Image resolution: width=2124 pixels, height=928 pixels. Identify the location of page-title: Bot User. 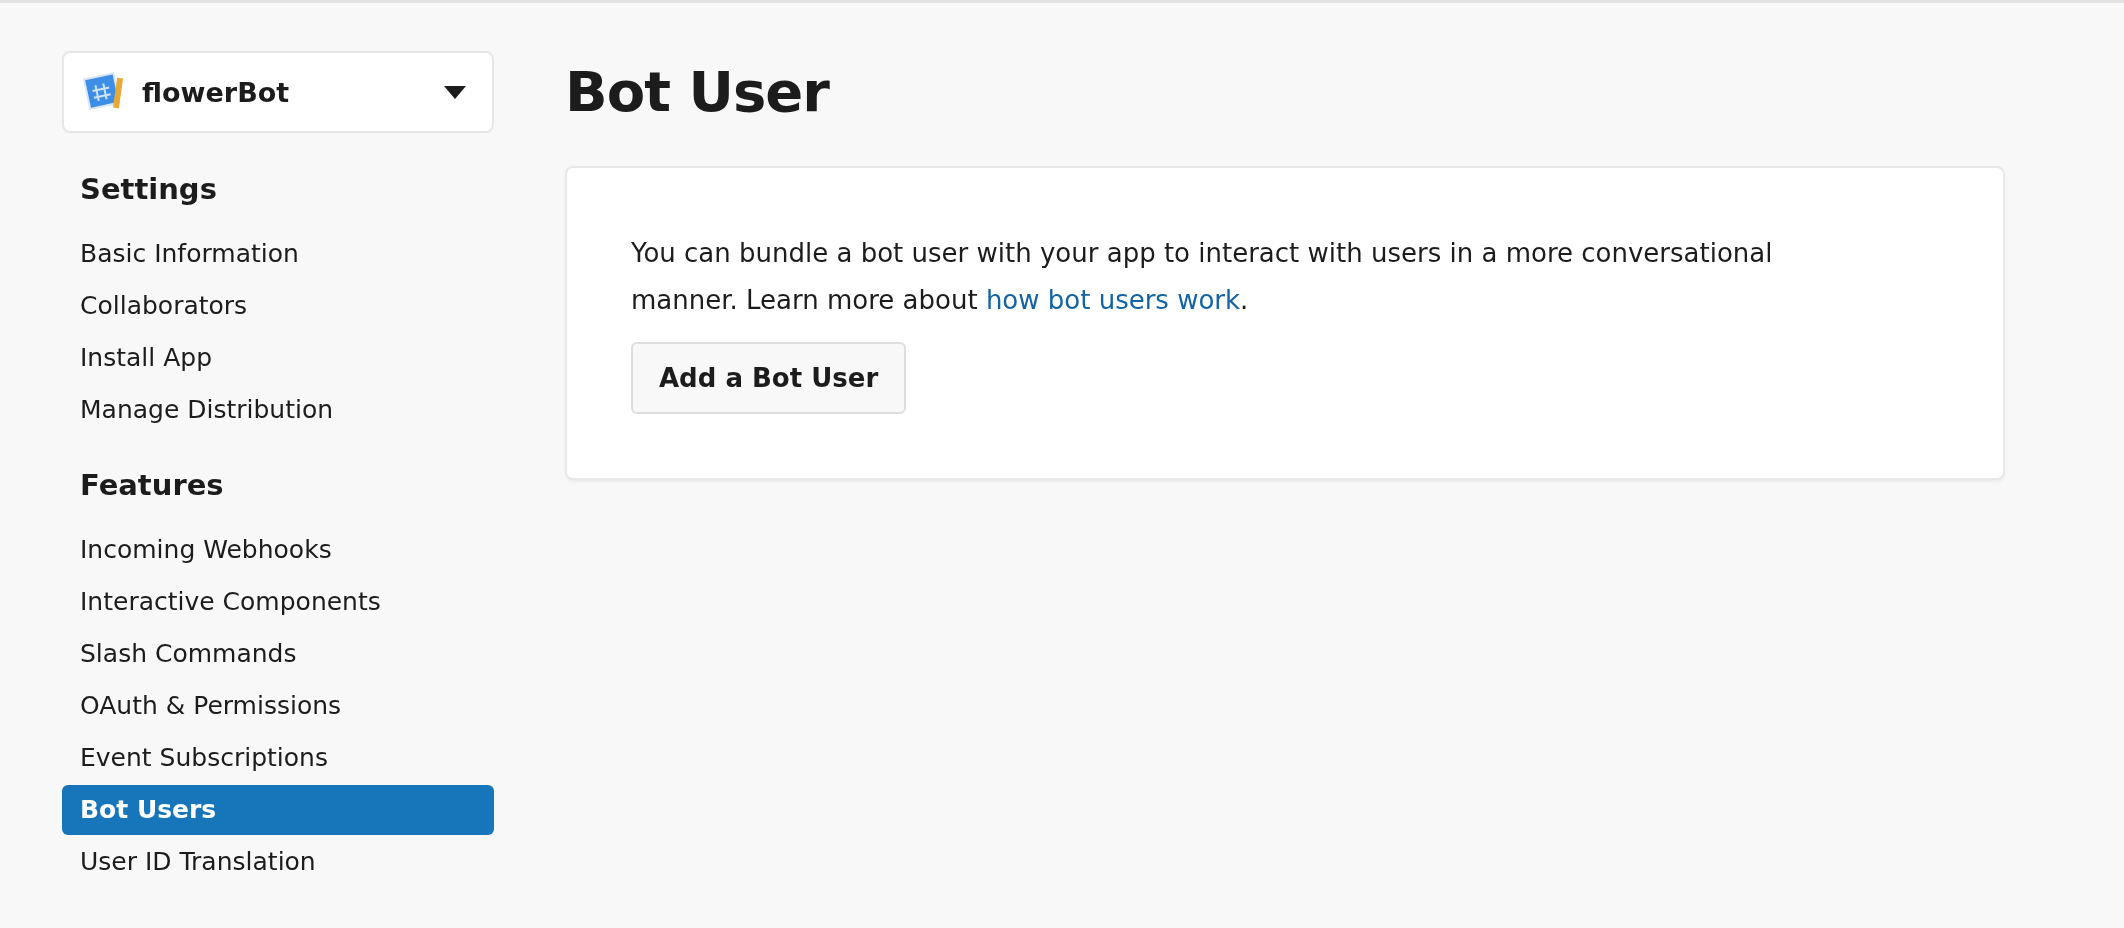
(698, 92).